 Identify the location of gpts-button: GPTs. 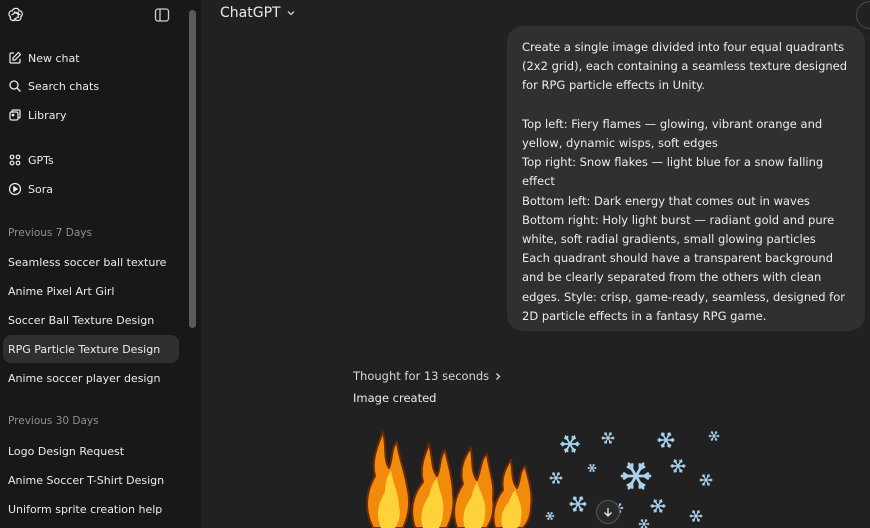
(91, 160).